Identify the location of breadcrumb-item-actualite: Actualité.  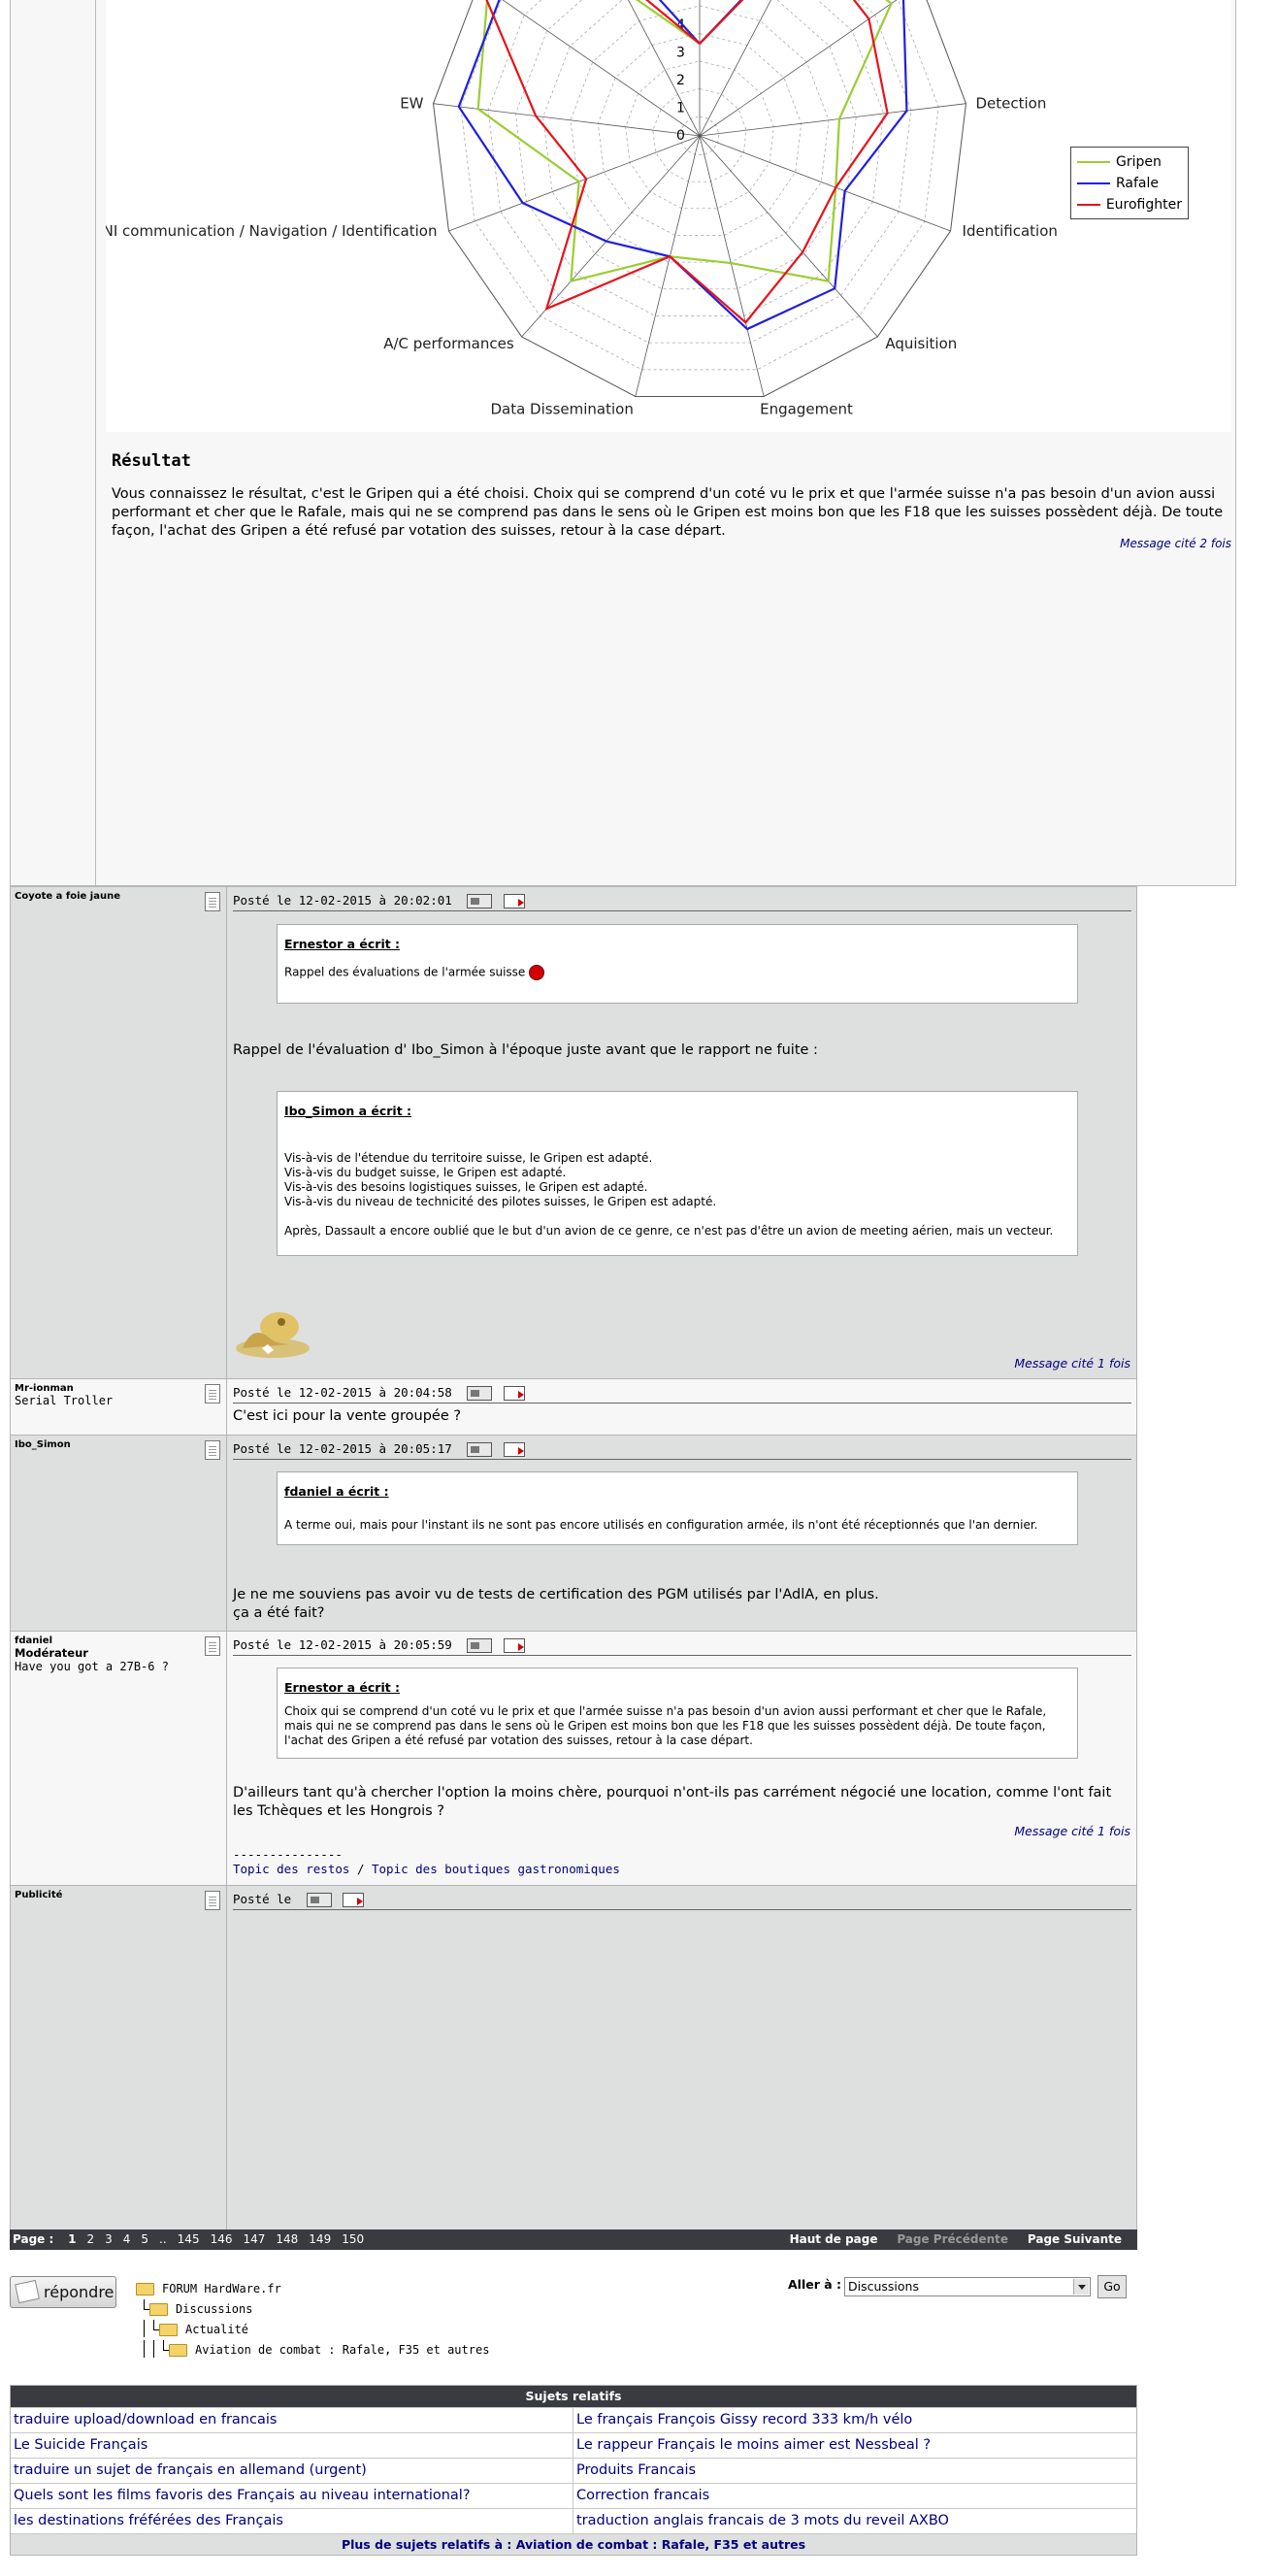
(312, 2330).